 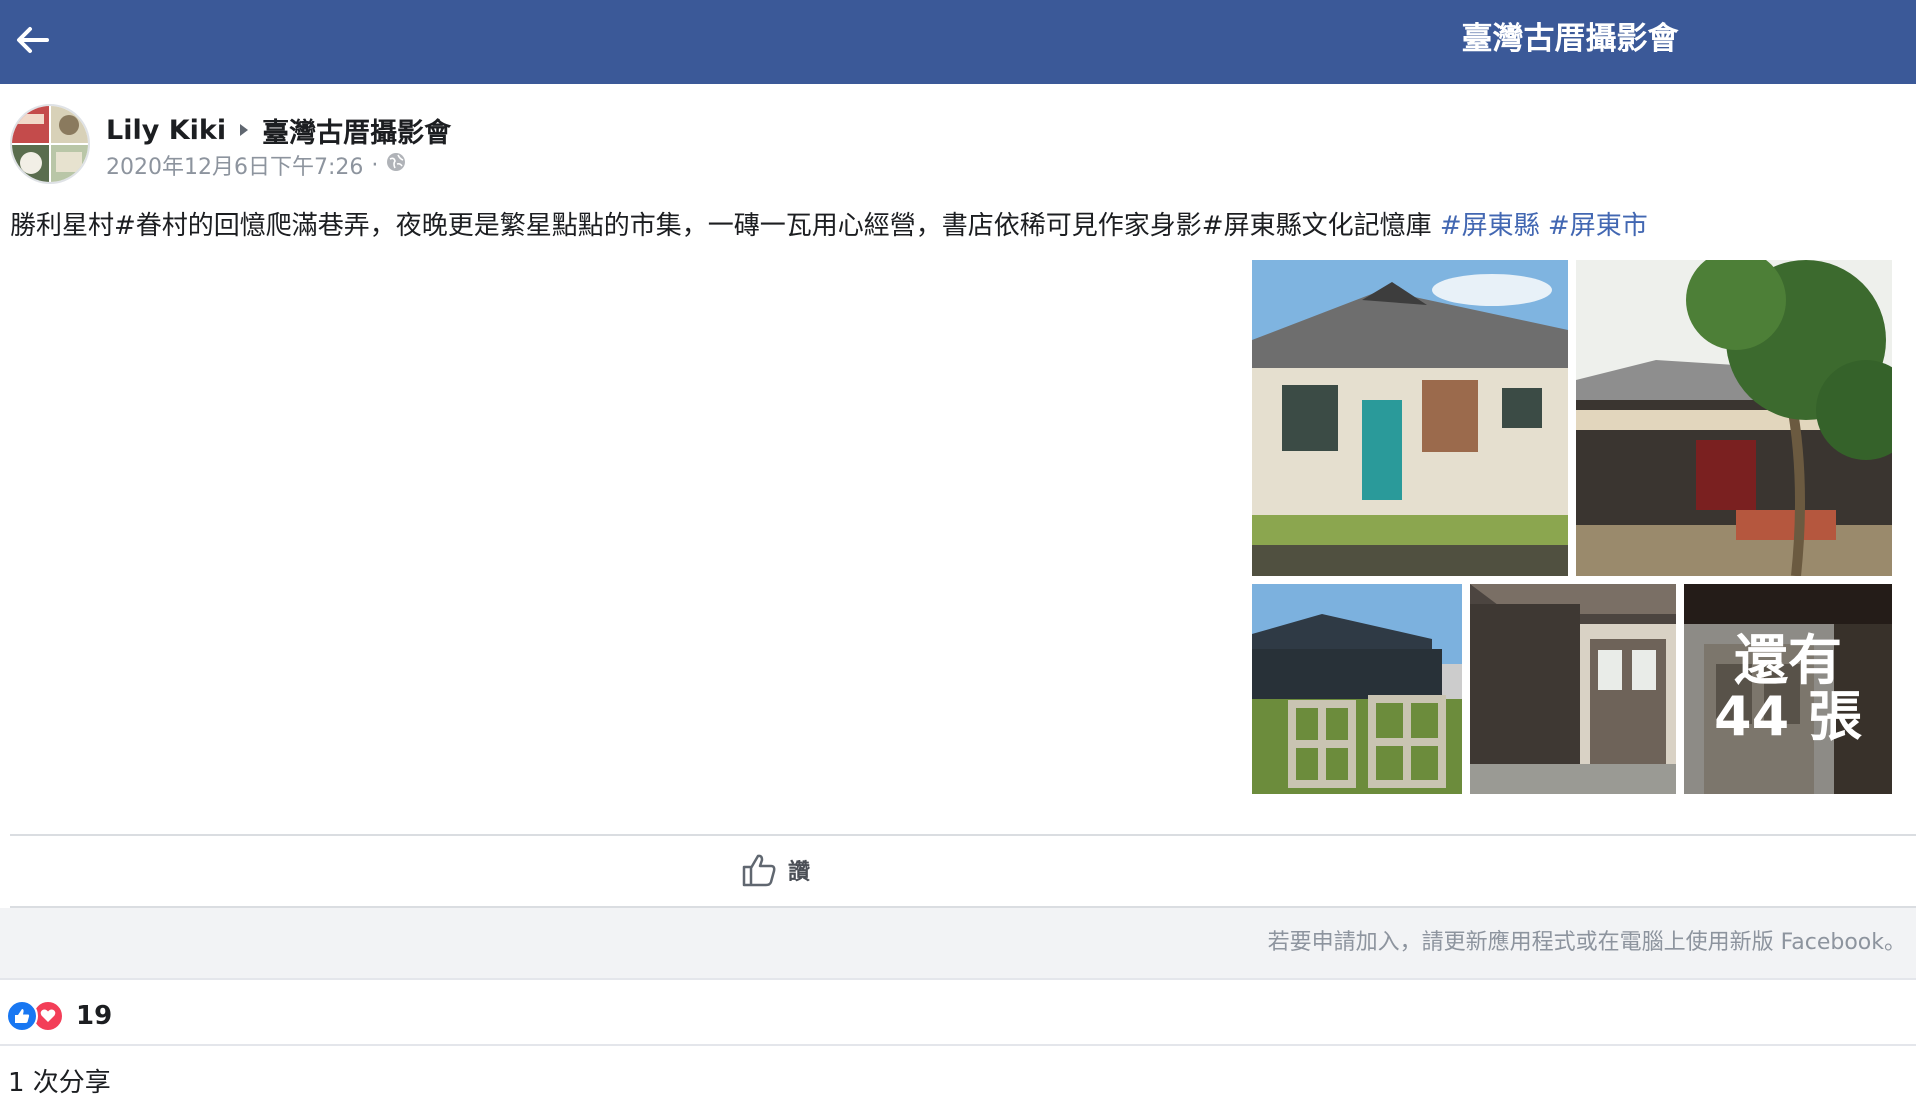 I want to click on like-button: 讚, so click(x=775, y=870).